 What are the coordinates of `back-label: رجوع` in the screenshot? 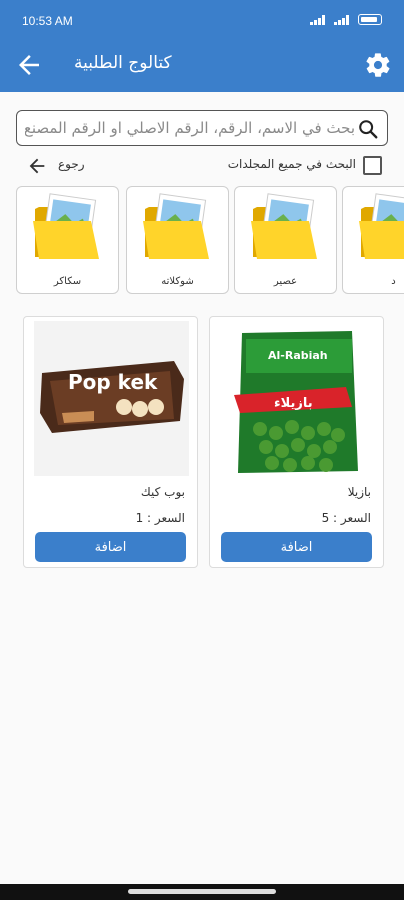 It's located at (71, 164).